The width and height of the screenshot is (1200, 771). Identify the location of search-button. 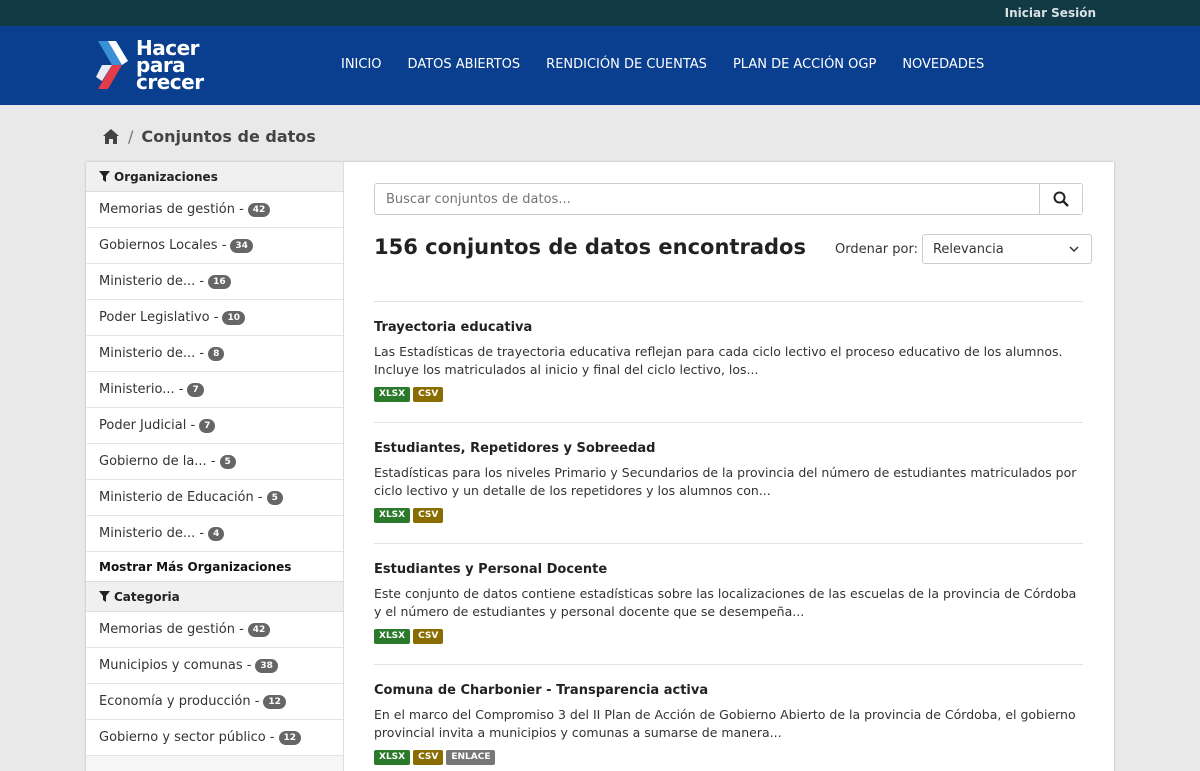
(1060, 199).